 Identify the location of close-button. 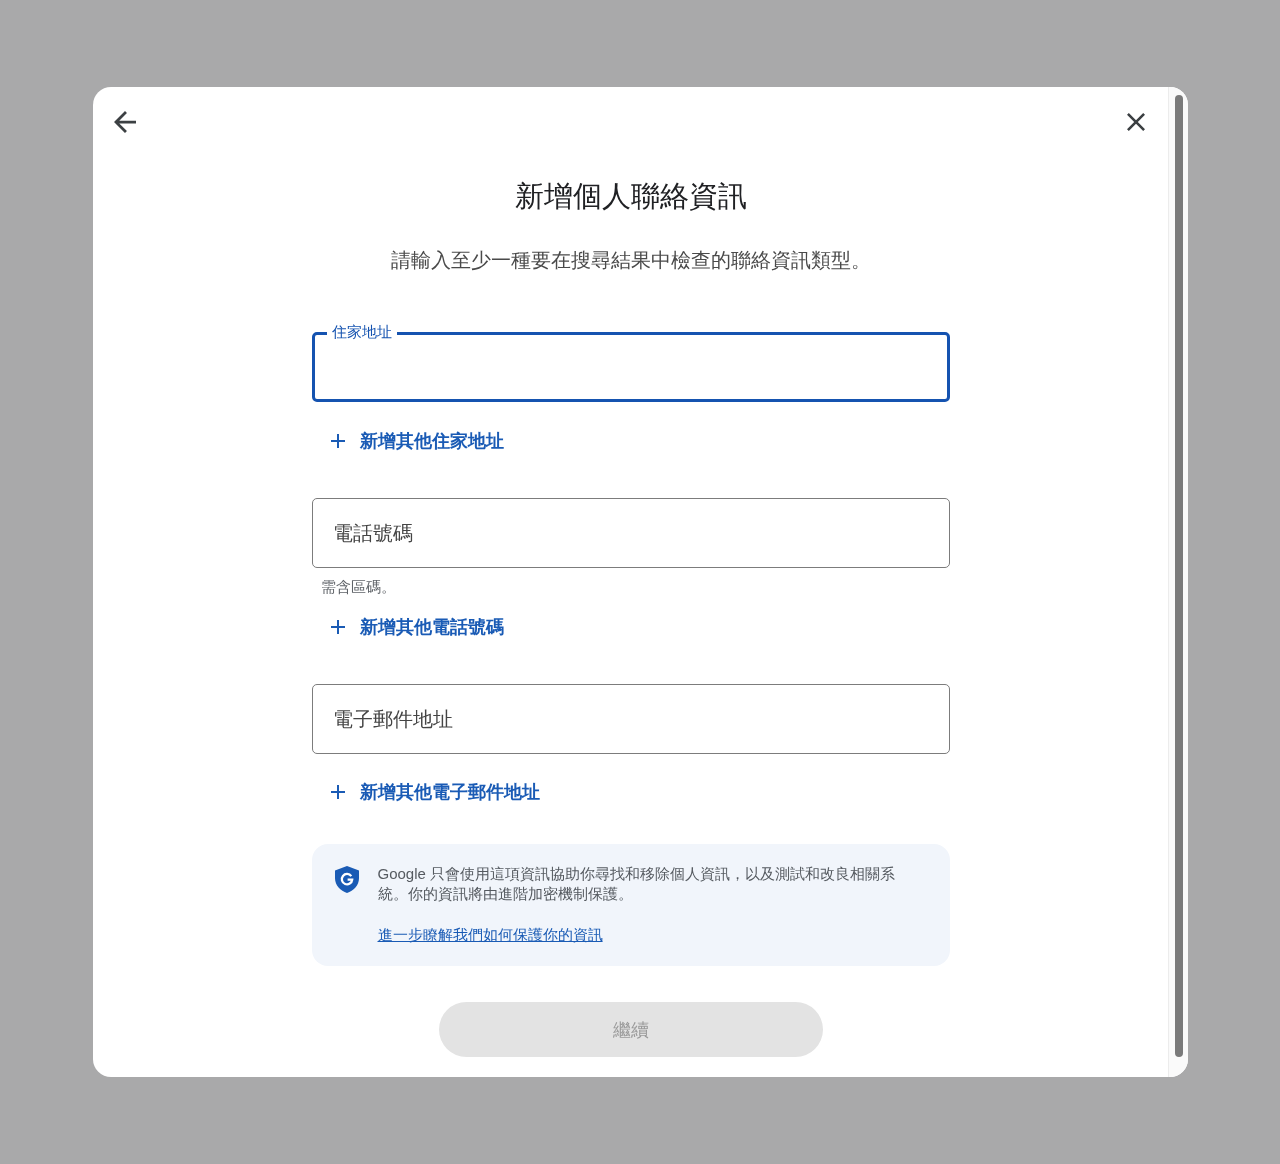
(1136, 122).